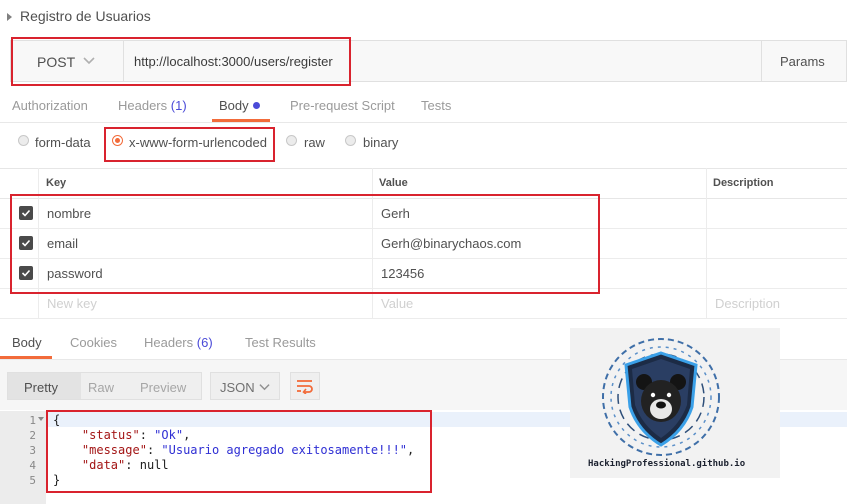 The height and width of the screenshot is (504, 847). Describe the element at coordinates (143, 105) in the screenshot. I see `tab-headers-label: Headers` at that location.